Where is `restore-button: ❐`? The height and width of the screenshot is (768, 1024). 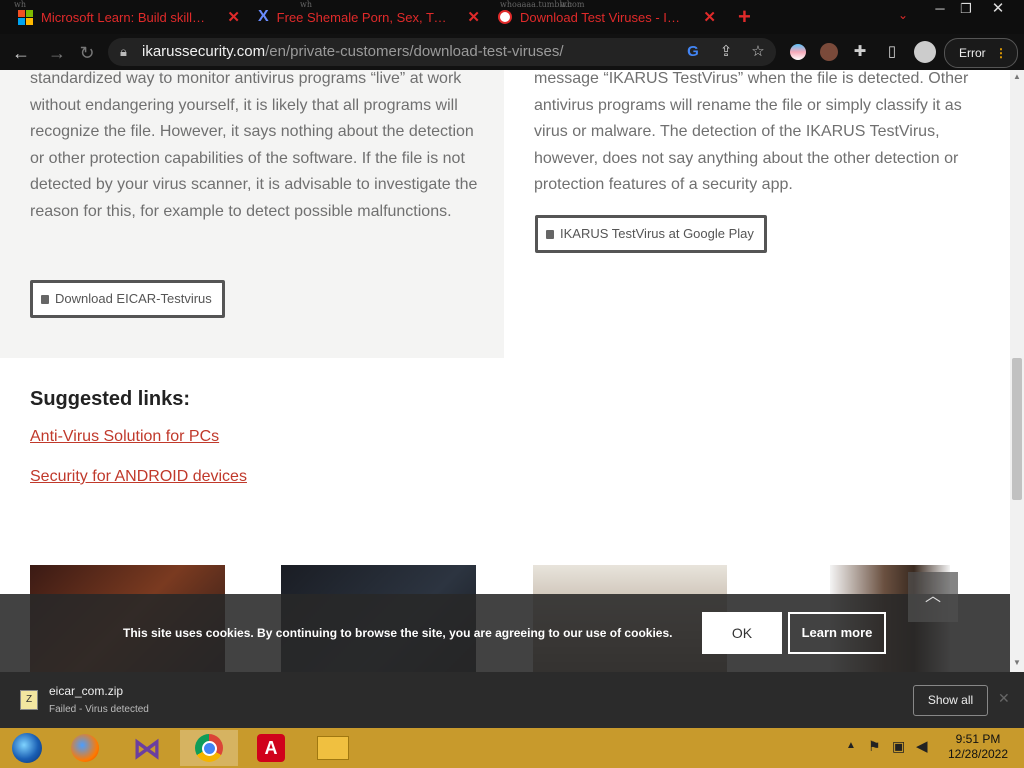 restore-button: ❐ is located at coordinates (966, 9).